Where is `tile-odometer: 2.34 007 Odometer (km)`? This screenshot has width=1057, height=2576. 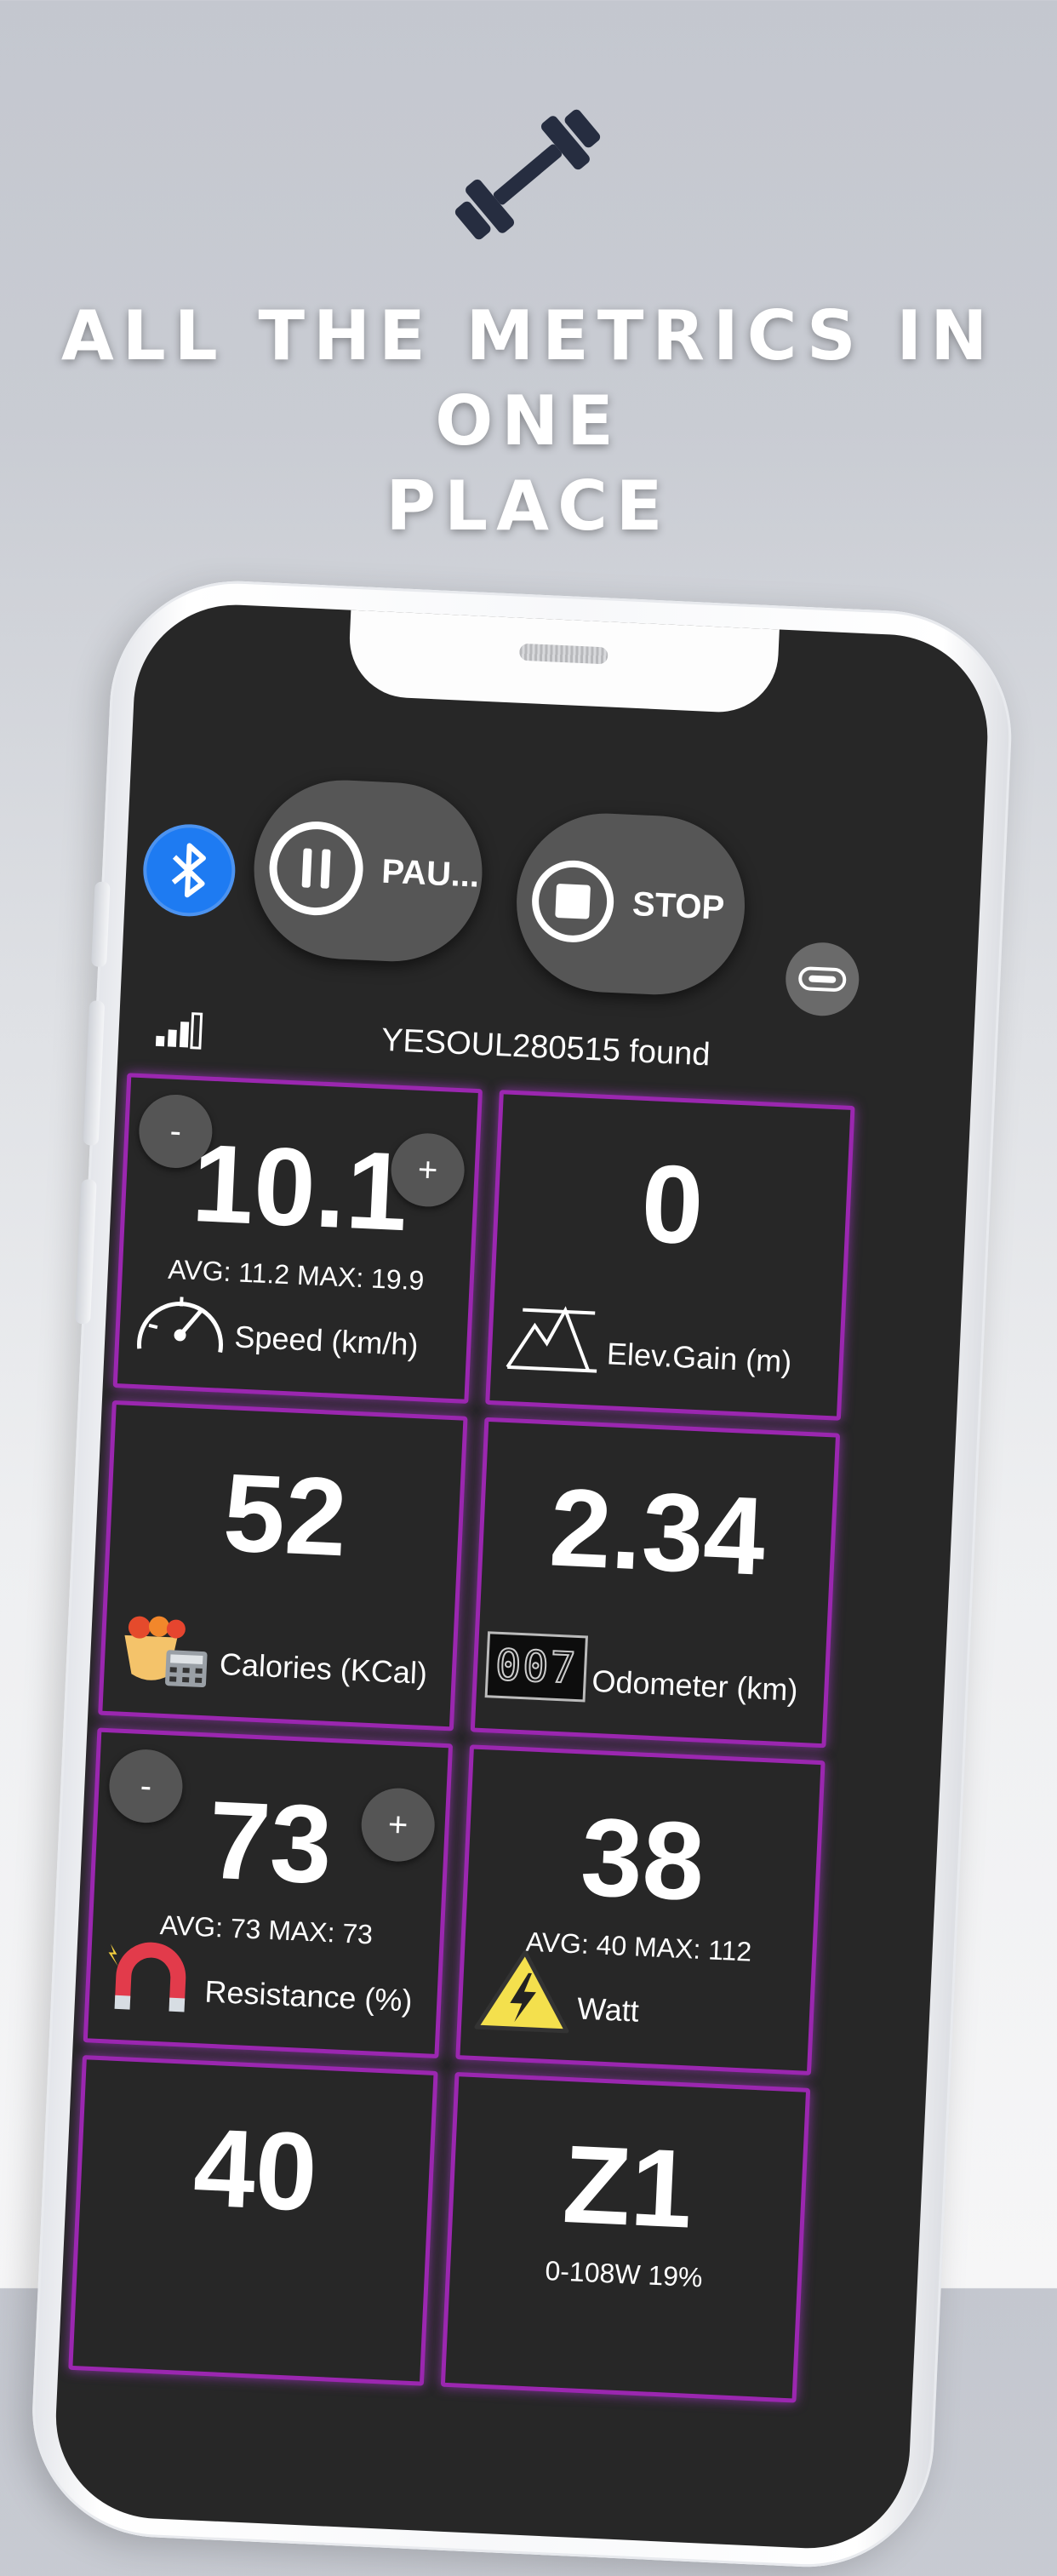 tile-odometer: 2.34 007 Odometer (km) is located at coordinates (655, 1583).